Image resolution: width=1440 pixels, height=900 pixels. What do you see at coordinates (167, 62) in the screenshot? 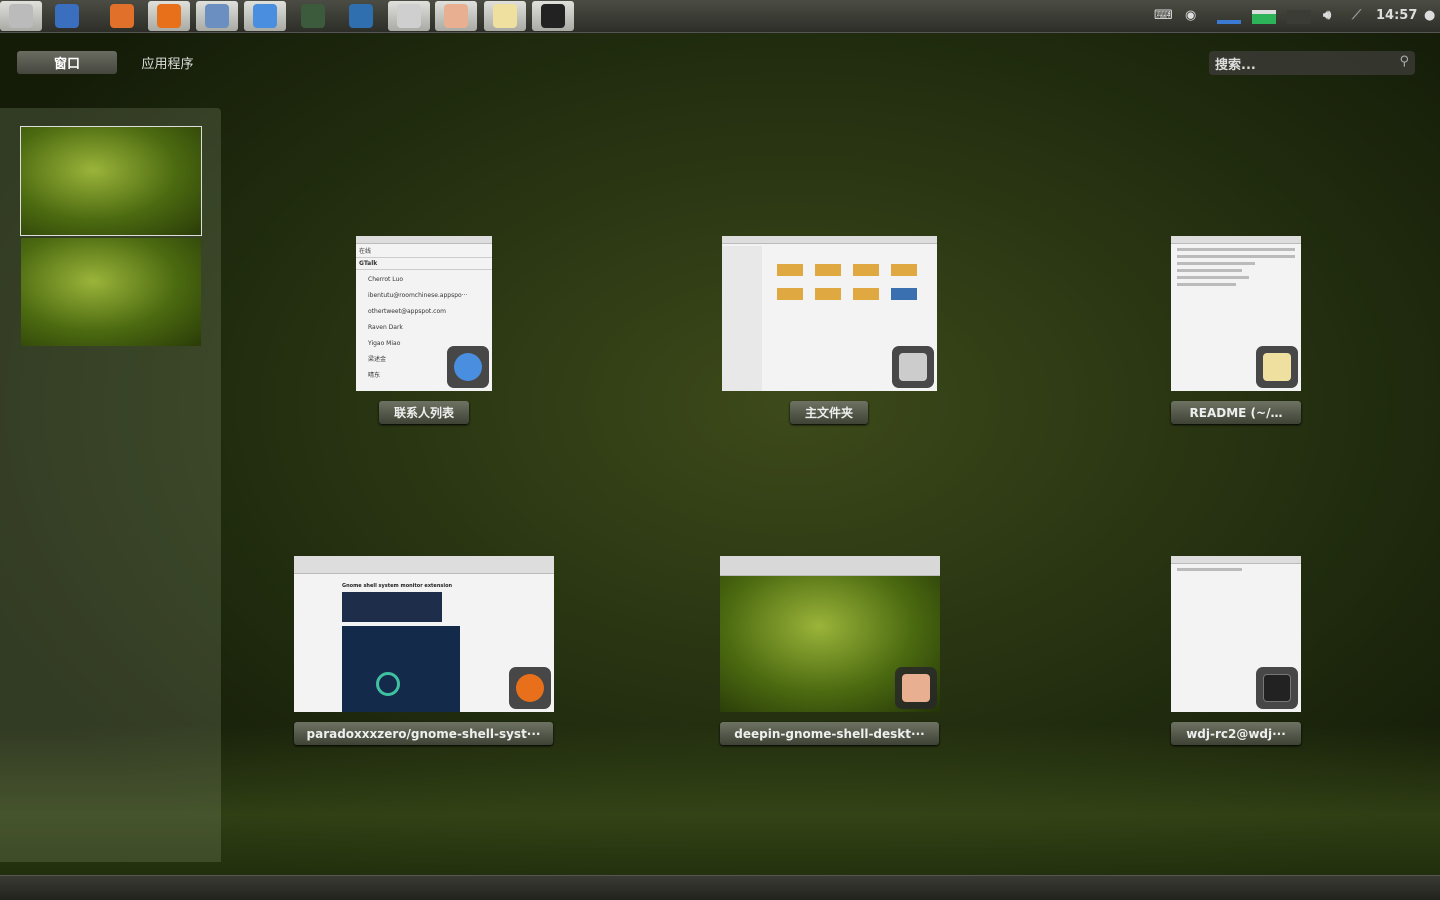
I see `tab-applications: 应用程序` at bounding box center [167, 62].